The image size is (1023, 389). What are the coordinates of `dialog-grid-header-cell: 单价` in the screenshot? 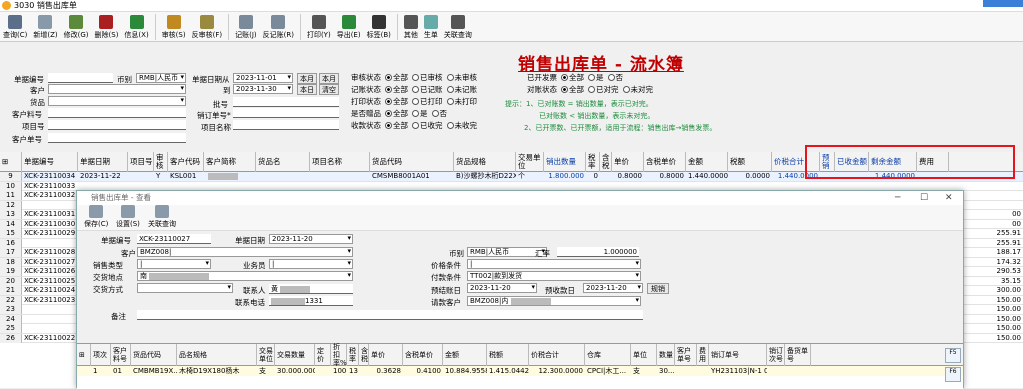 It's located at (386, 355).